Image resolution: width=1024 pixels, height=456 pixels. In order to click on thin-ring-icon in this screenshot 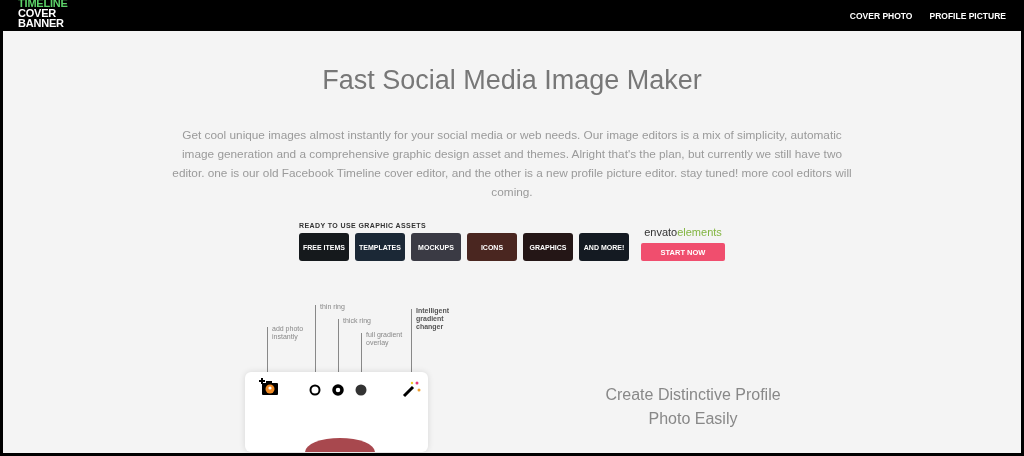, I will do `click(315, 390)`.